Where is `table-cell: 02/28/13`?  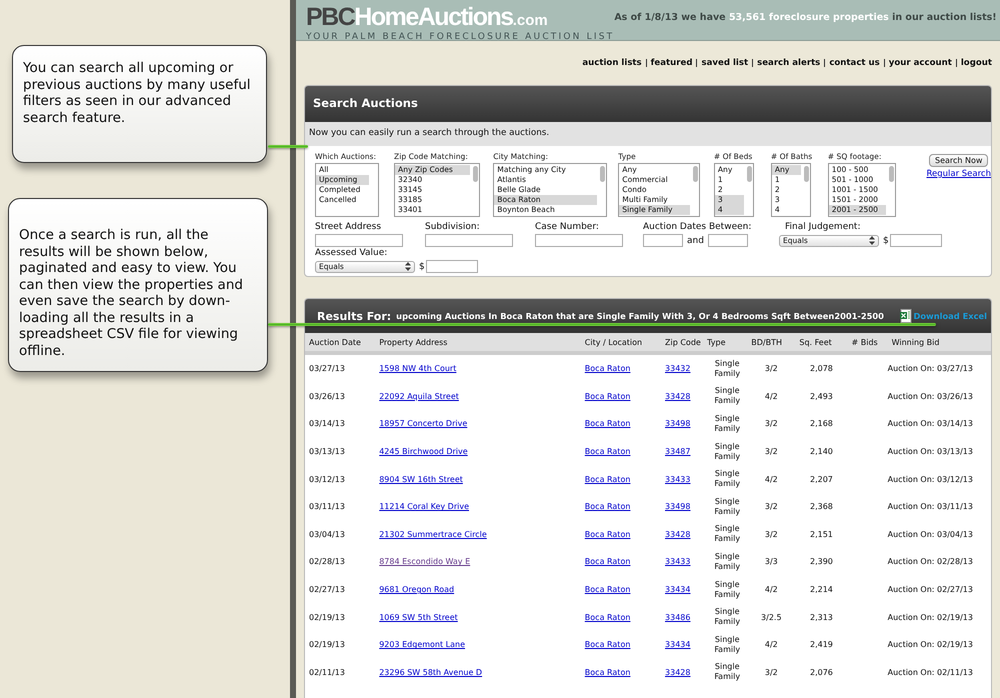
table-cell: 02/28/13 is located at coordinates (327, 561).